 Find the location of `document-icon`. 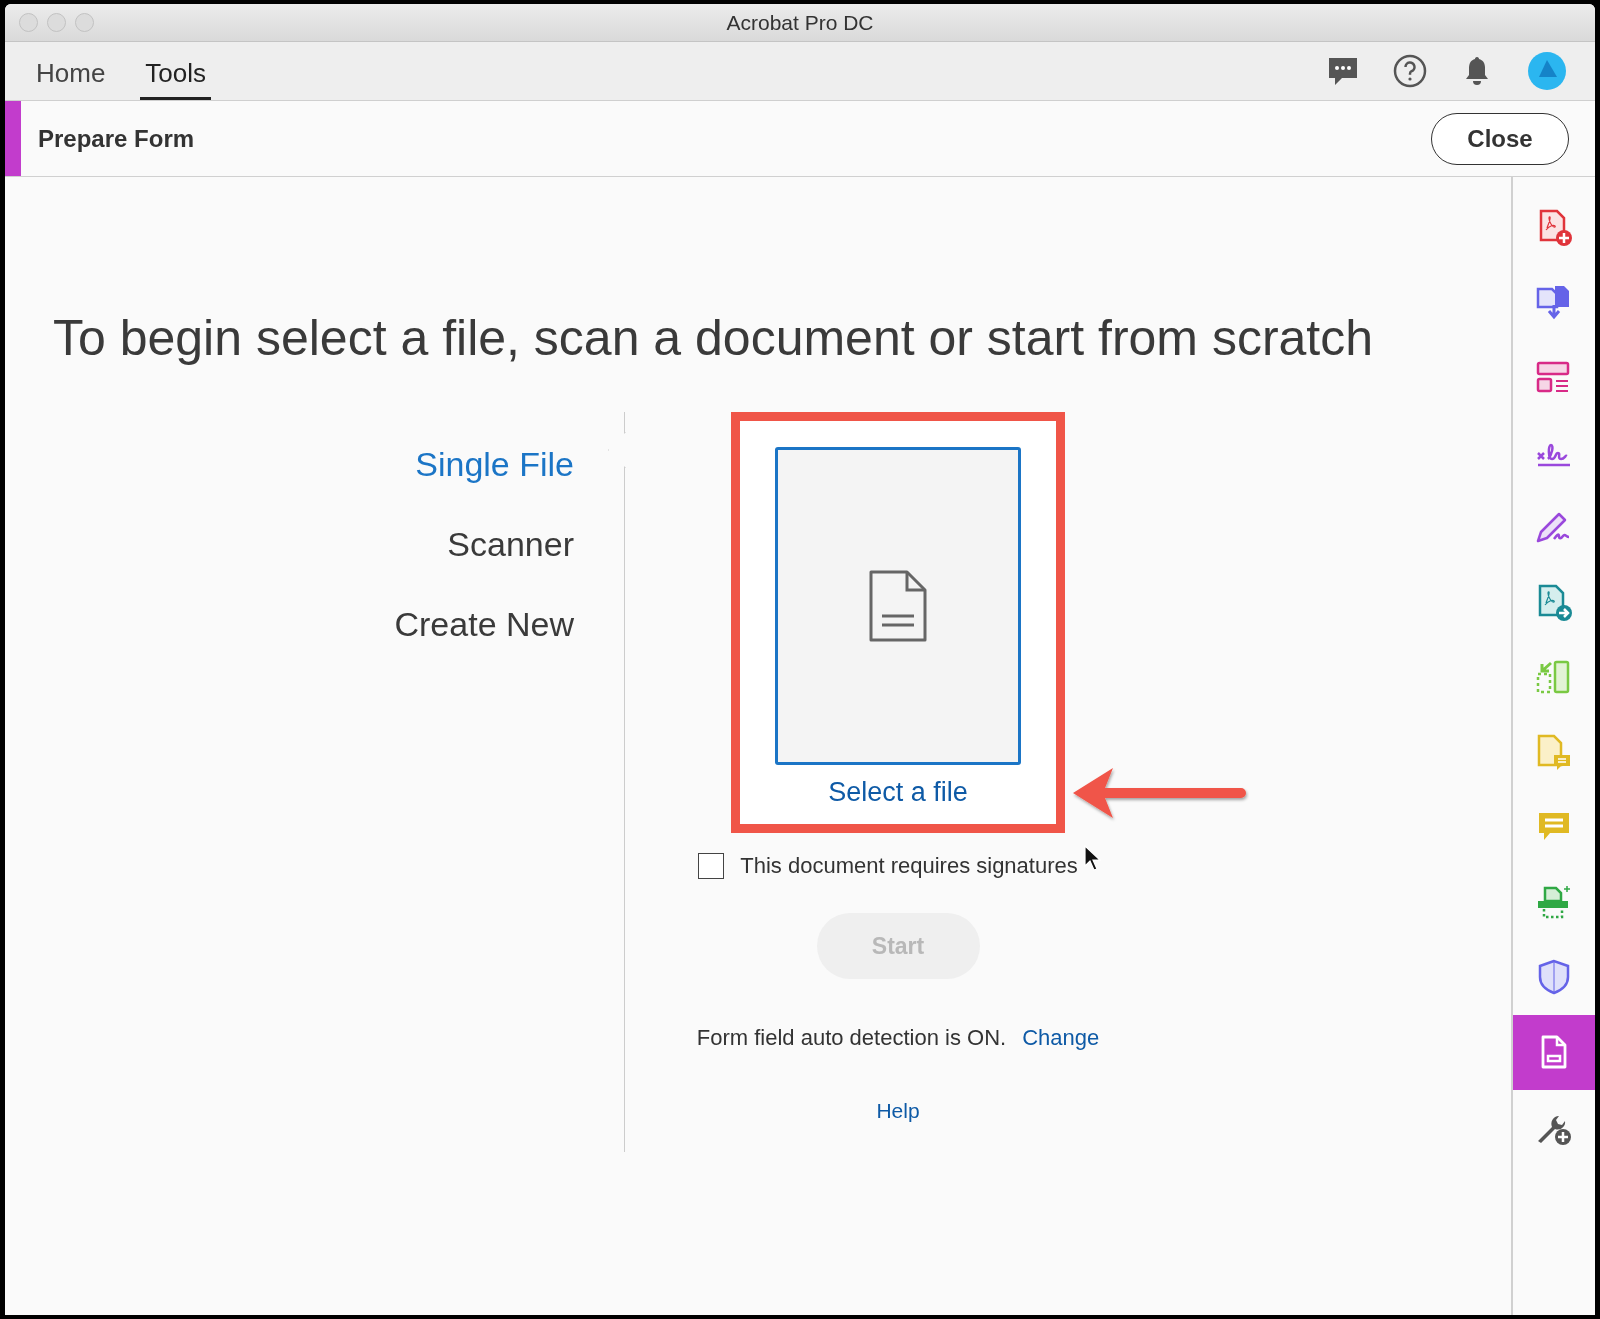

document-icon is located at coordinates (898, 606).